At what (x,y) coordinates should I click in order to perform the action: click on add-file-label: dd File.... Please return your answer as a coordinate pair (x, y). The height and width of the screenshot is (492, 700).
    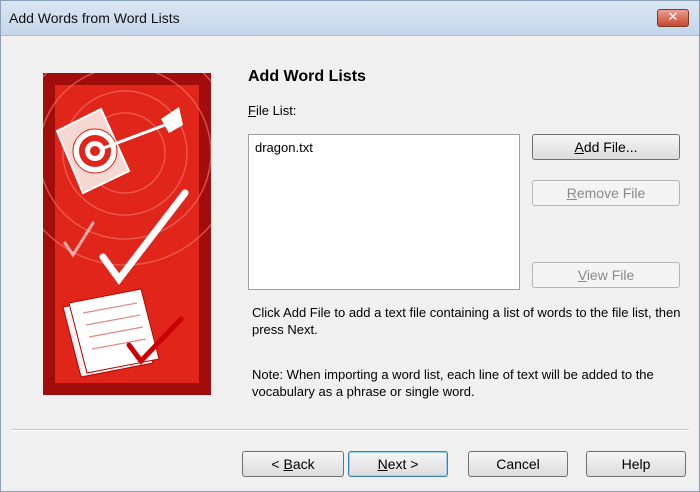
    Looking at the image, I should click on (610, 147).